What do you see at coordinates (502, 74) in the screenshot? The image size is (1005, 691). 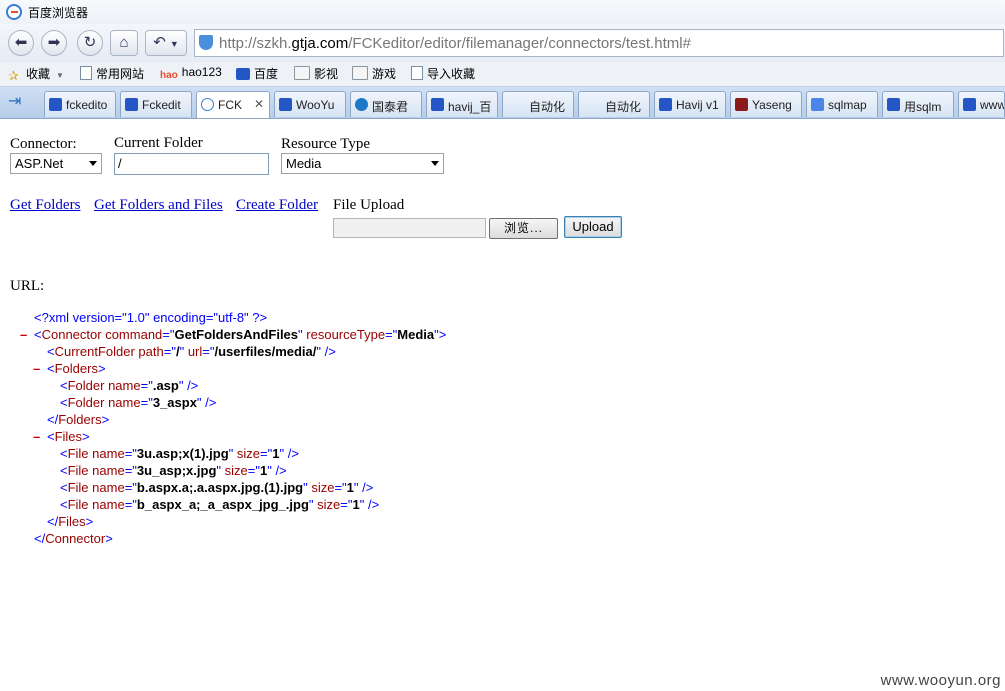 I see `bookmarks-bar: ✰ 收藏 ▼ 常用网站 hao hao123 百度 影视 游戏 导入收藏` at bounding box center [502, 74].